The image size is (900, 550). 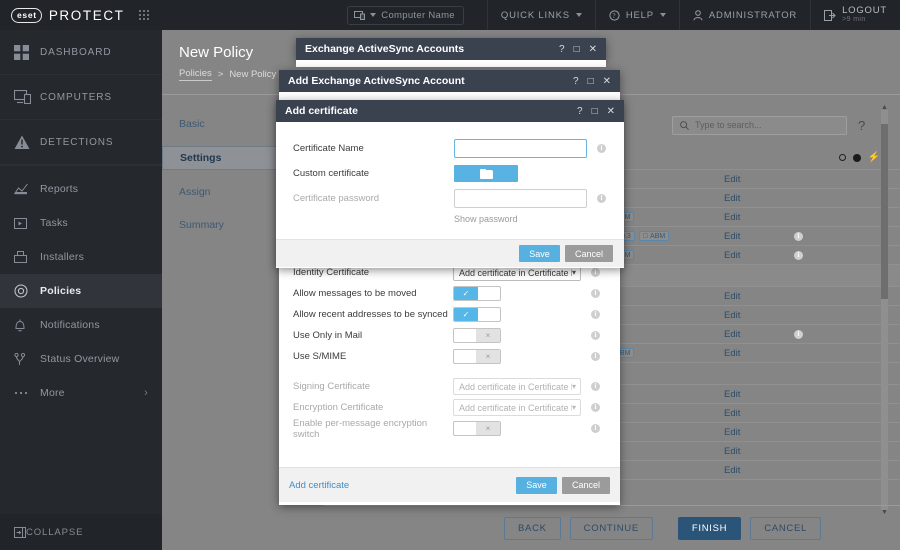 I want to click on collapse-icon, so click(x=20, y=532).